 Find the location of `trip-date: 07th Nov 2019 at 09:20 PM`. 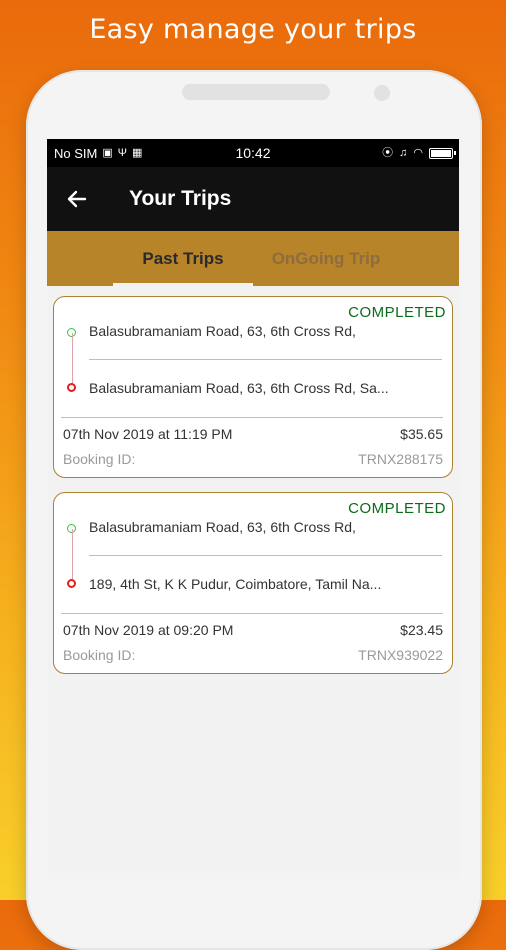

trip-date: 07th Nov 2019 at 09:20 PM is located at coordinates (148, 630).